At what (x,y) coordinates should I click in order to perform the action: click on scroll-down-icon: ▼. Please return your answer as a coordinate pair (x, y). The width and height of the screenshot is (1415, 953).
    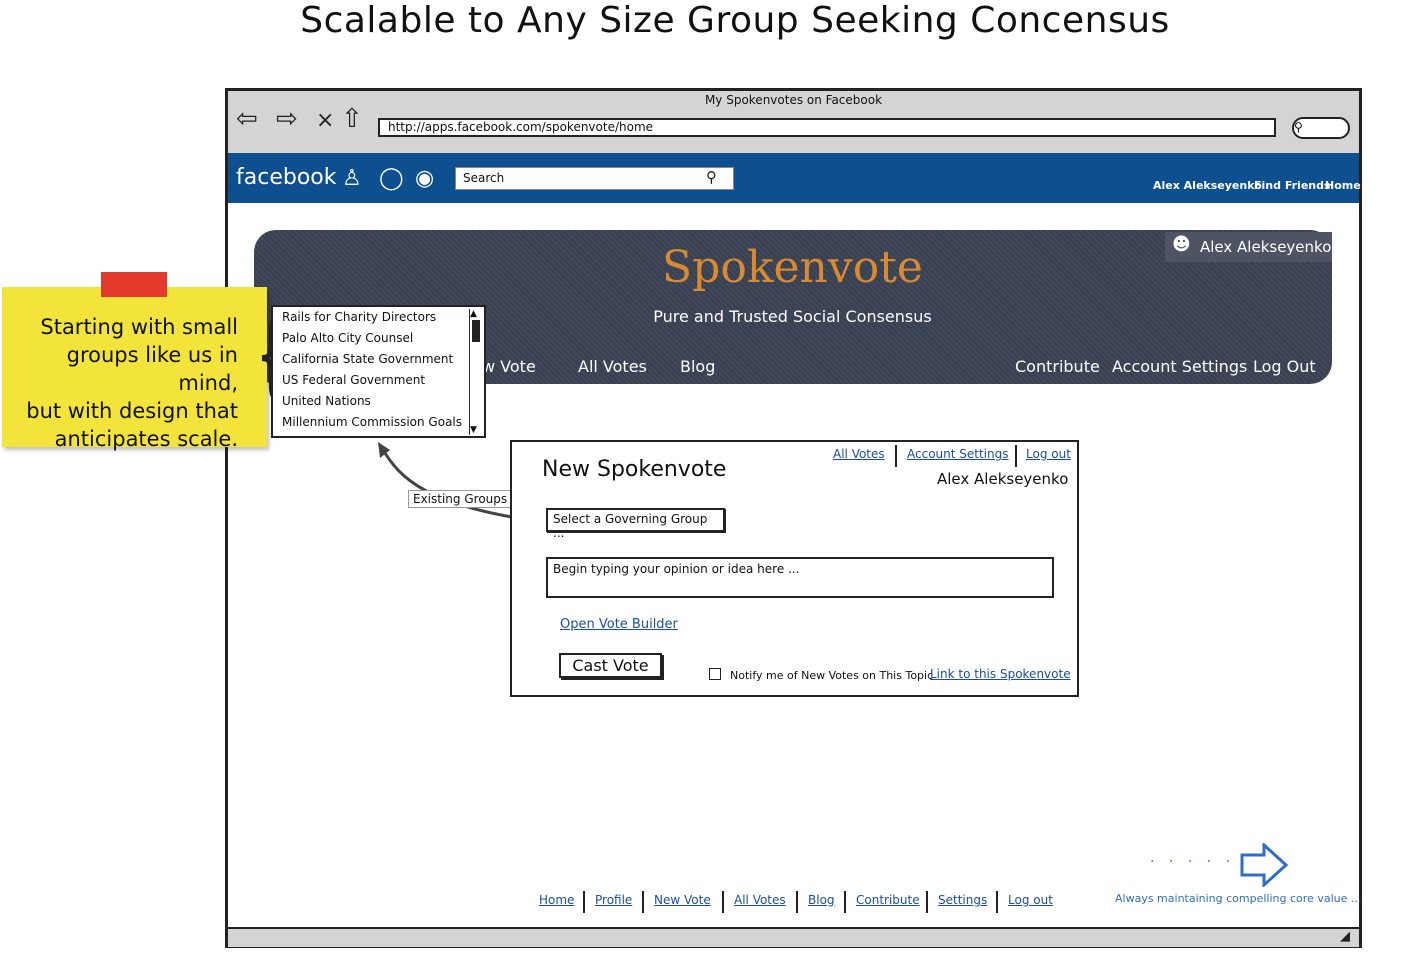
    Looking at the image, I should click on (473, 430).